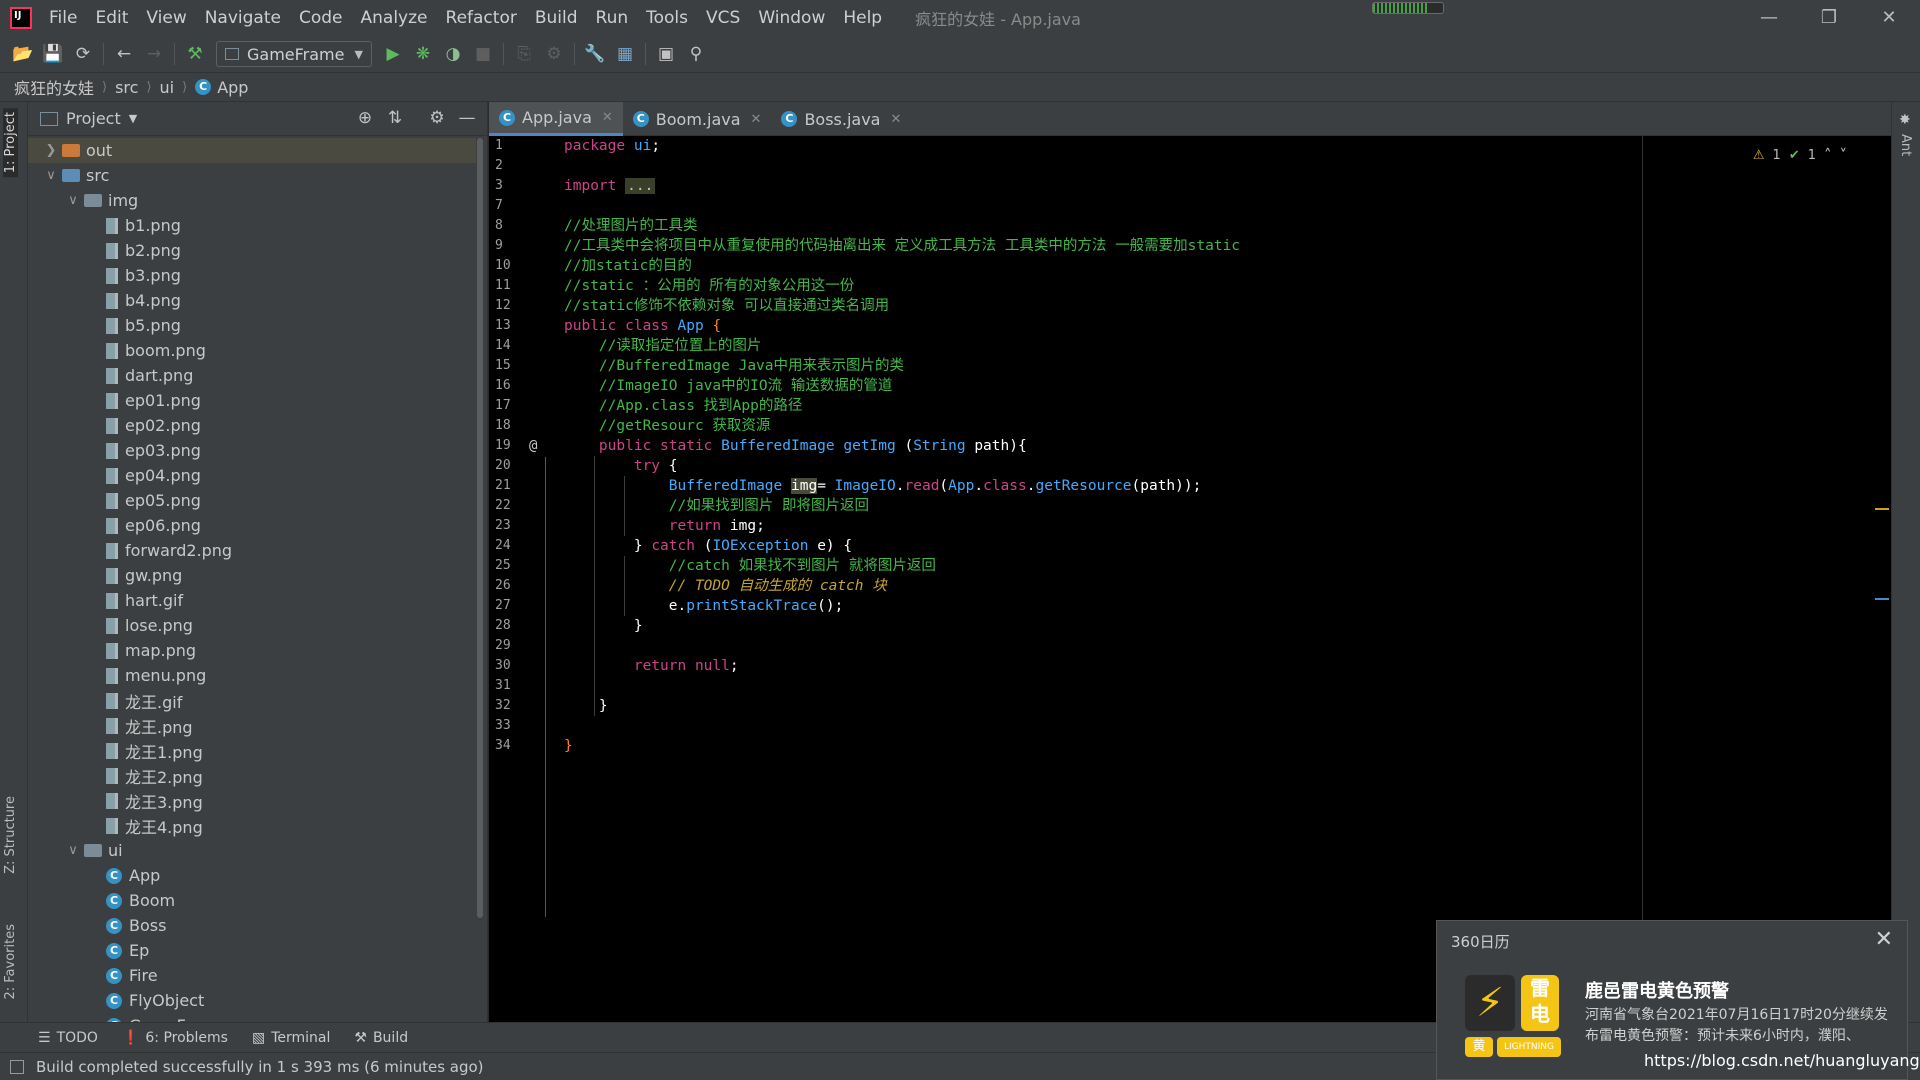 The height and width of the screenshot is (1080, 1920). Describe the element at coordinates (68, 1038) in the screenshot. I see `tab-todo: ☰ TODO` at that location.